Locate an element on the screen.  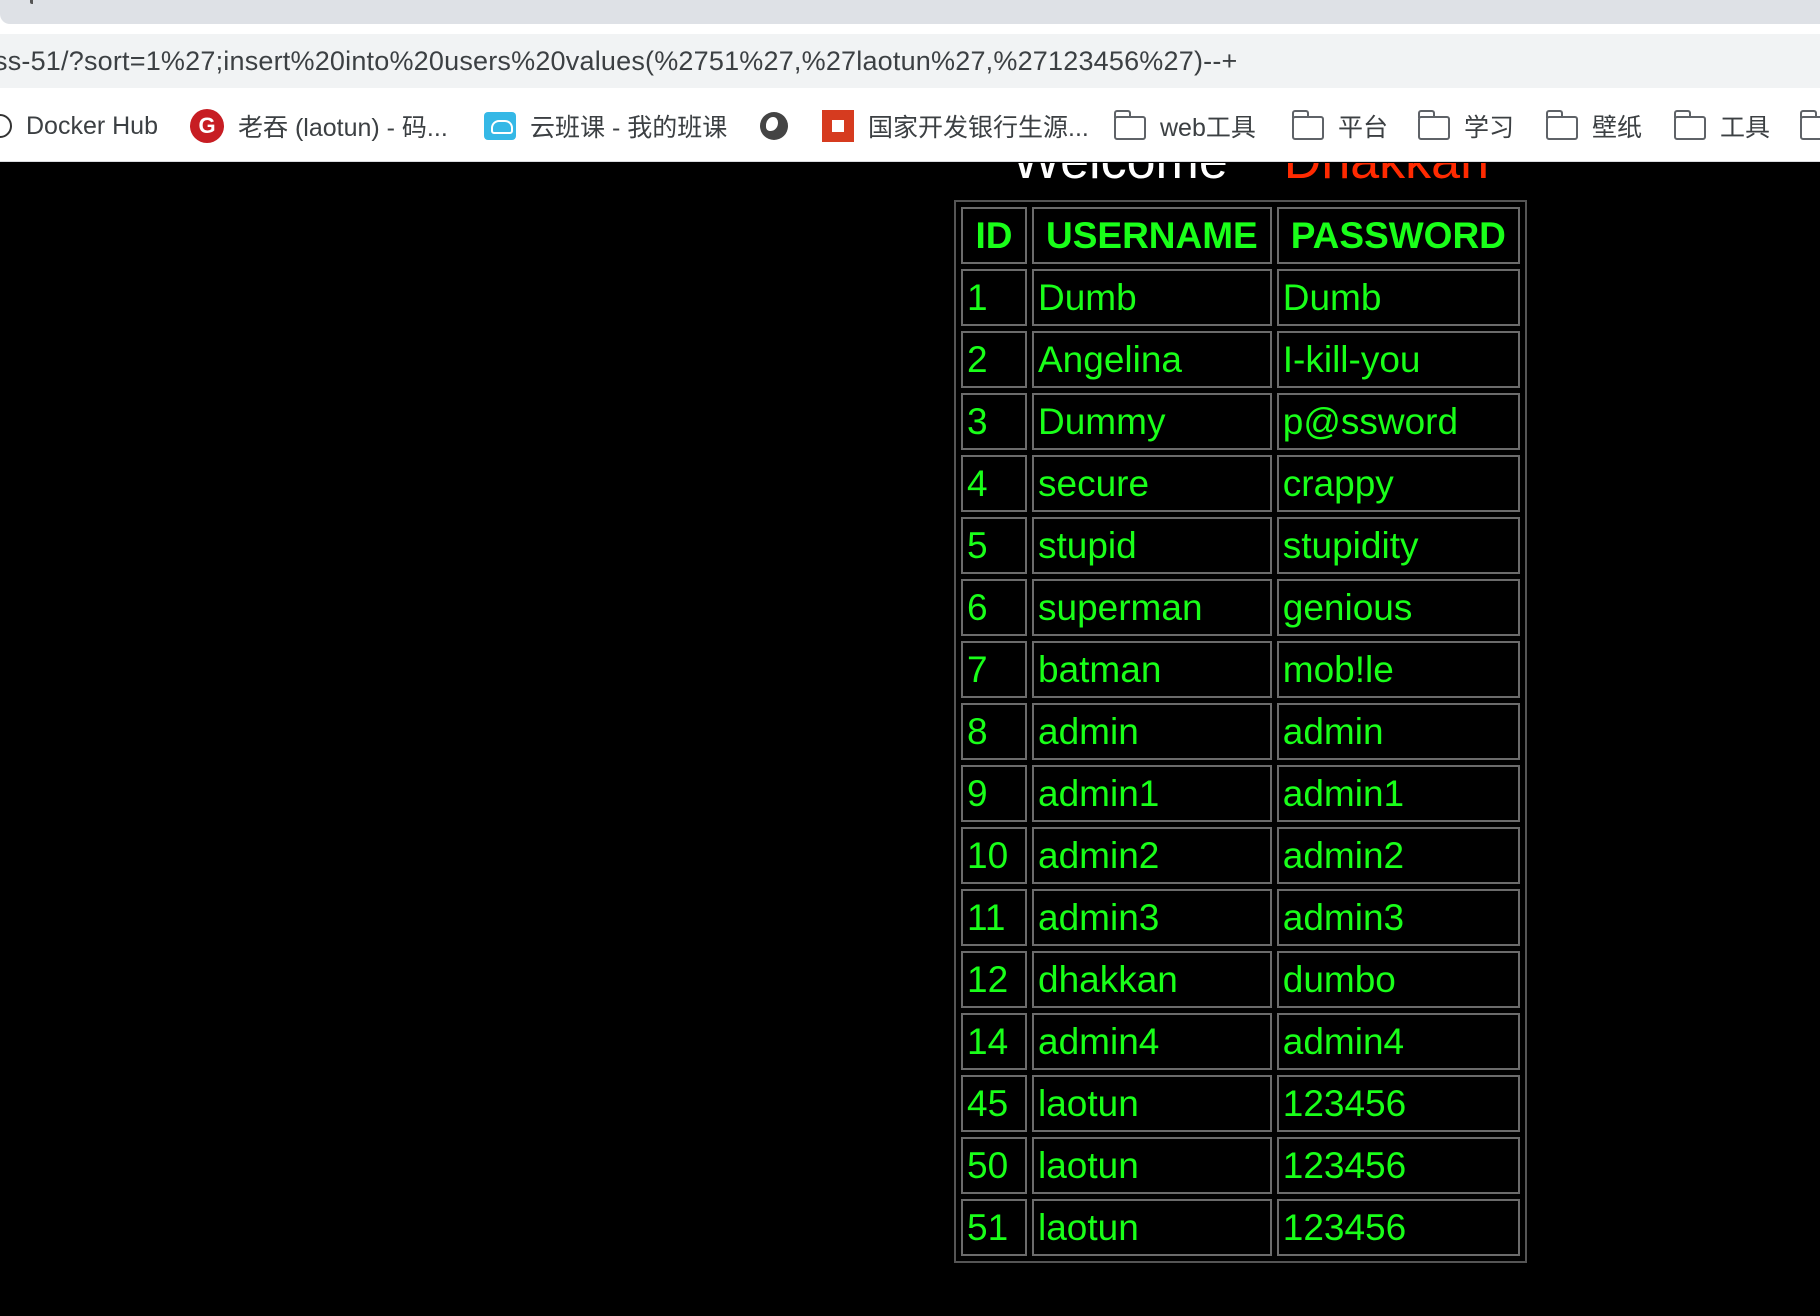
cell-username: admin is located at coordinates (1152, 731).